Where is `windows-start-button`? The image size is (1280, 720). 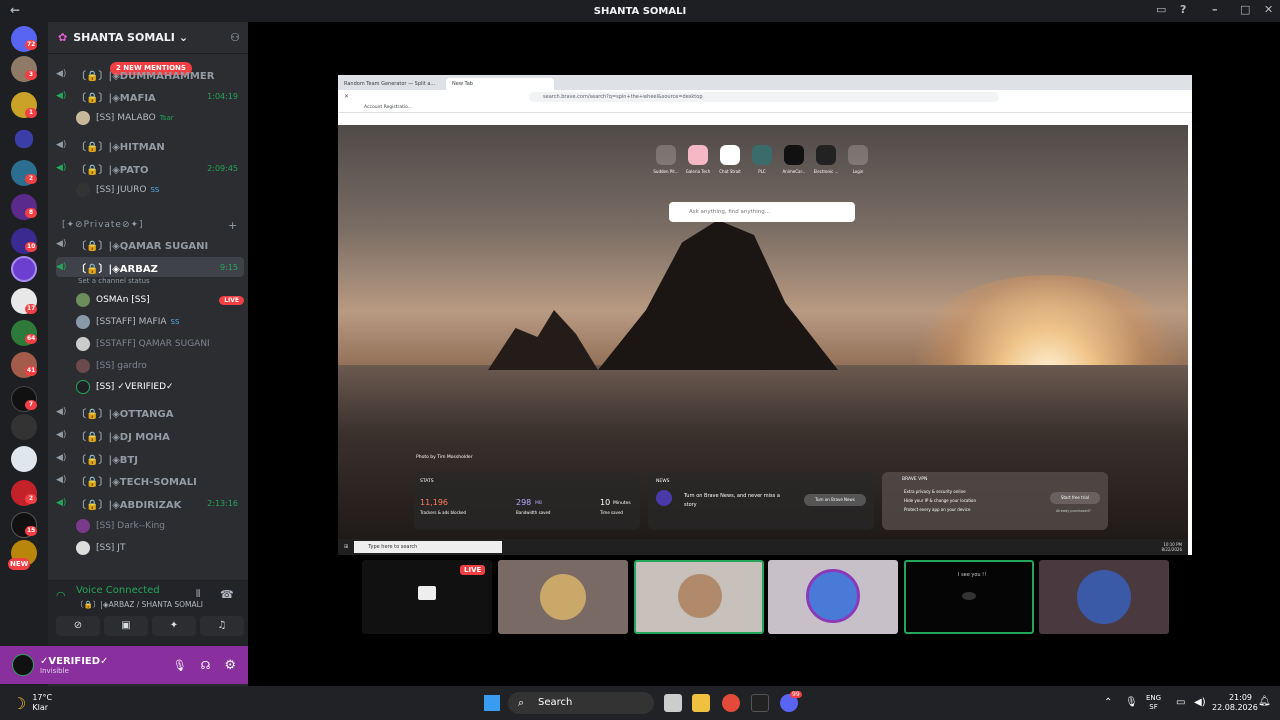 windows-start-button is located at coordinates (492, 703).